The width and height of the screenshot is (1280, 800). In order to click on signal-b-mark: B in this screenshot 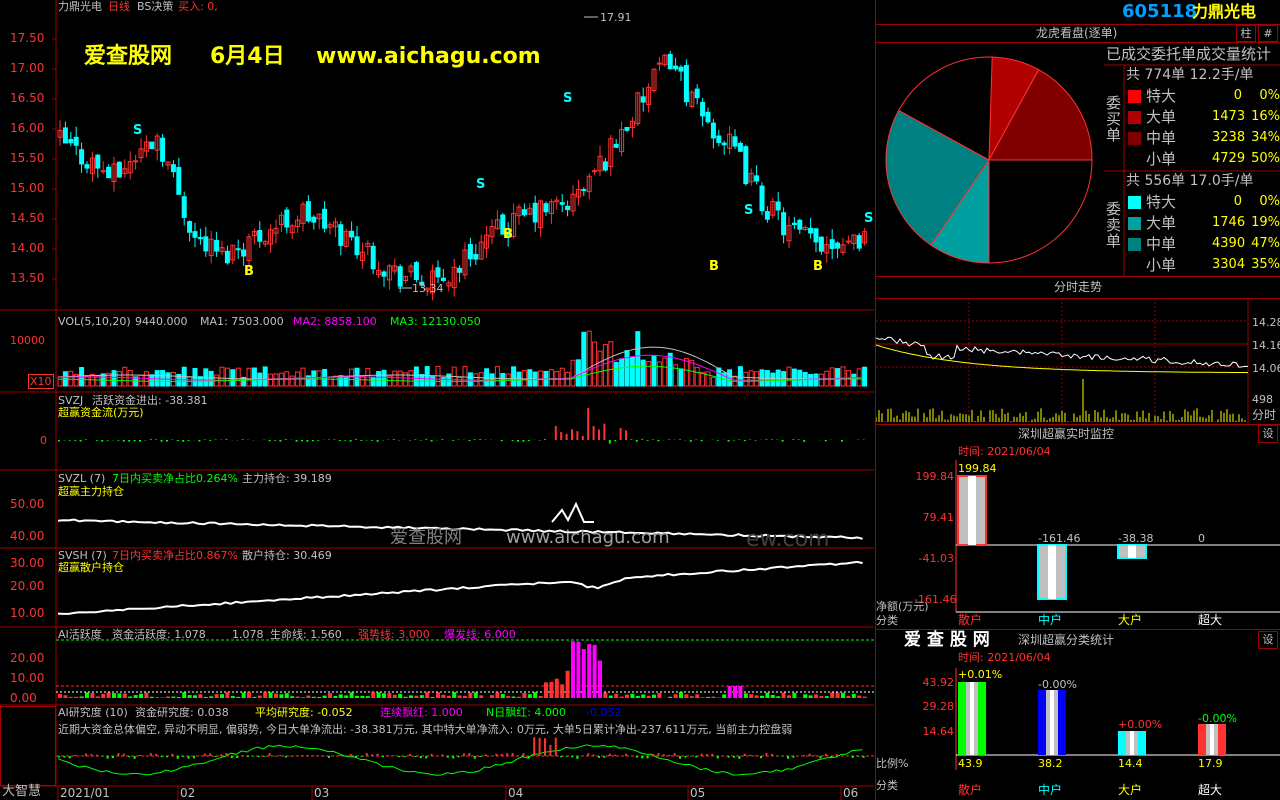, I will do `click(818, 266)`.